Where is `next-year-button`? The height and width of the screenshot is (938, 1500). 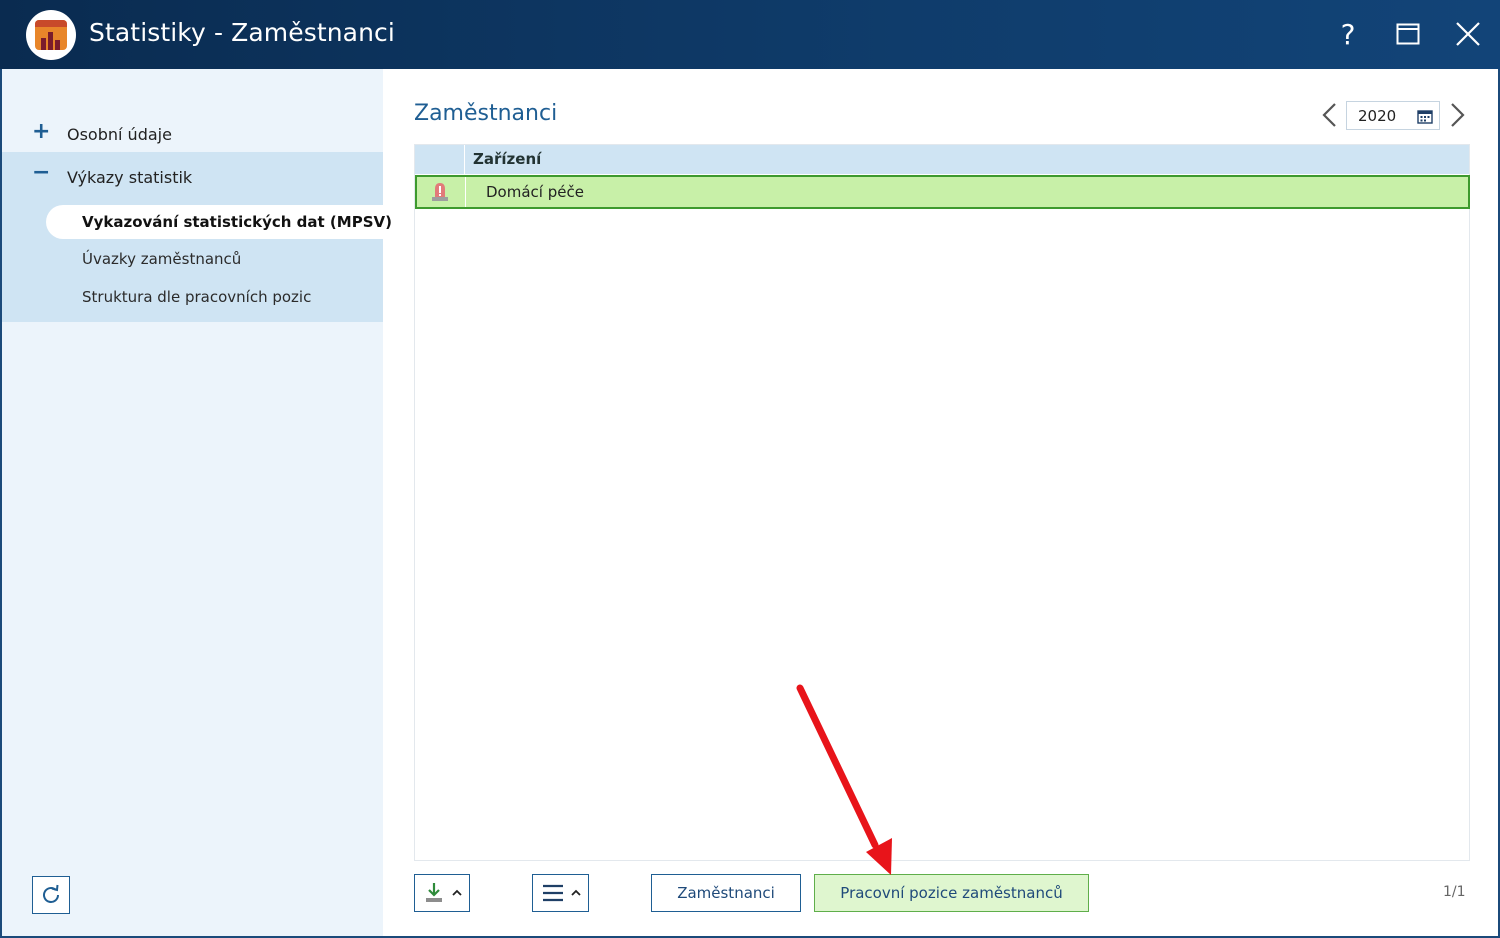 next-year-button is located at coordinates (1457, 115).